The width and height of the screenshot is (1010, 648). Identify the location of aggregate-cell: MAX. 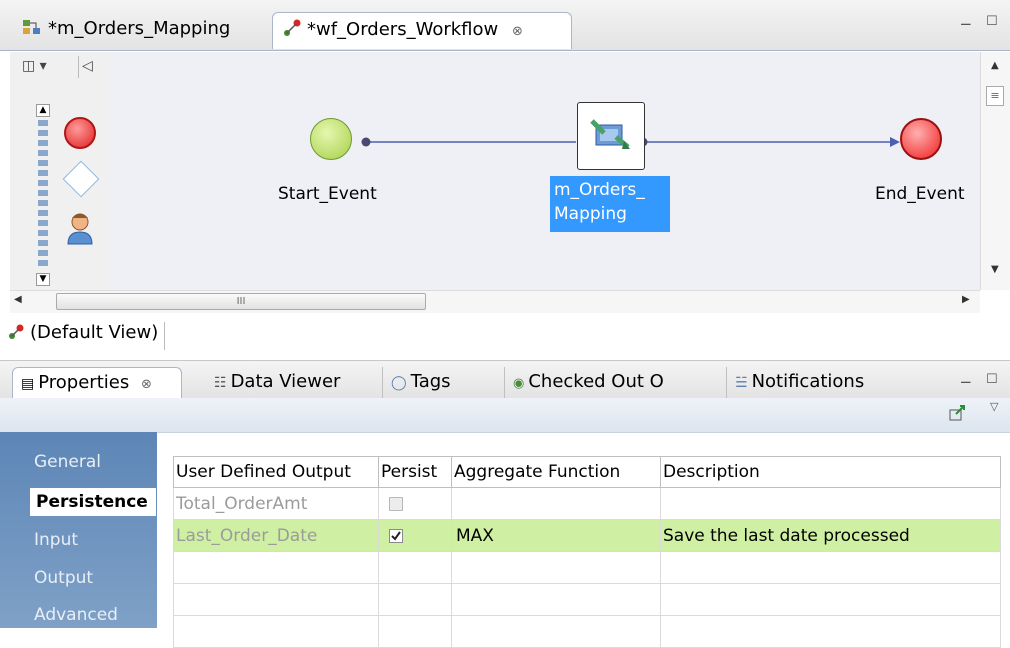
(556, 535).